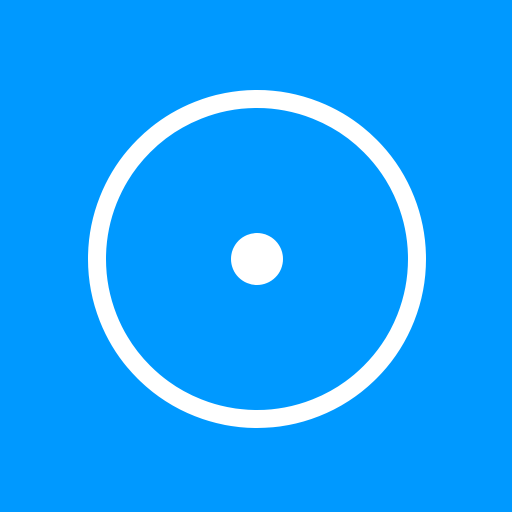  I want to click on center-dot, so click(257, 259).